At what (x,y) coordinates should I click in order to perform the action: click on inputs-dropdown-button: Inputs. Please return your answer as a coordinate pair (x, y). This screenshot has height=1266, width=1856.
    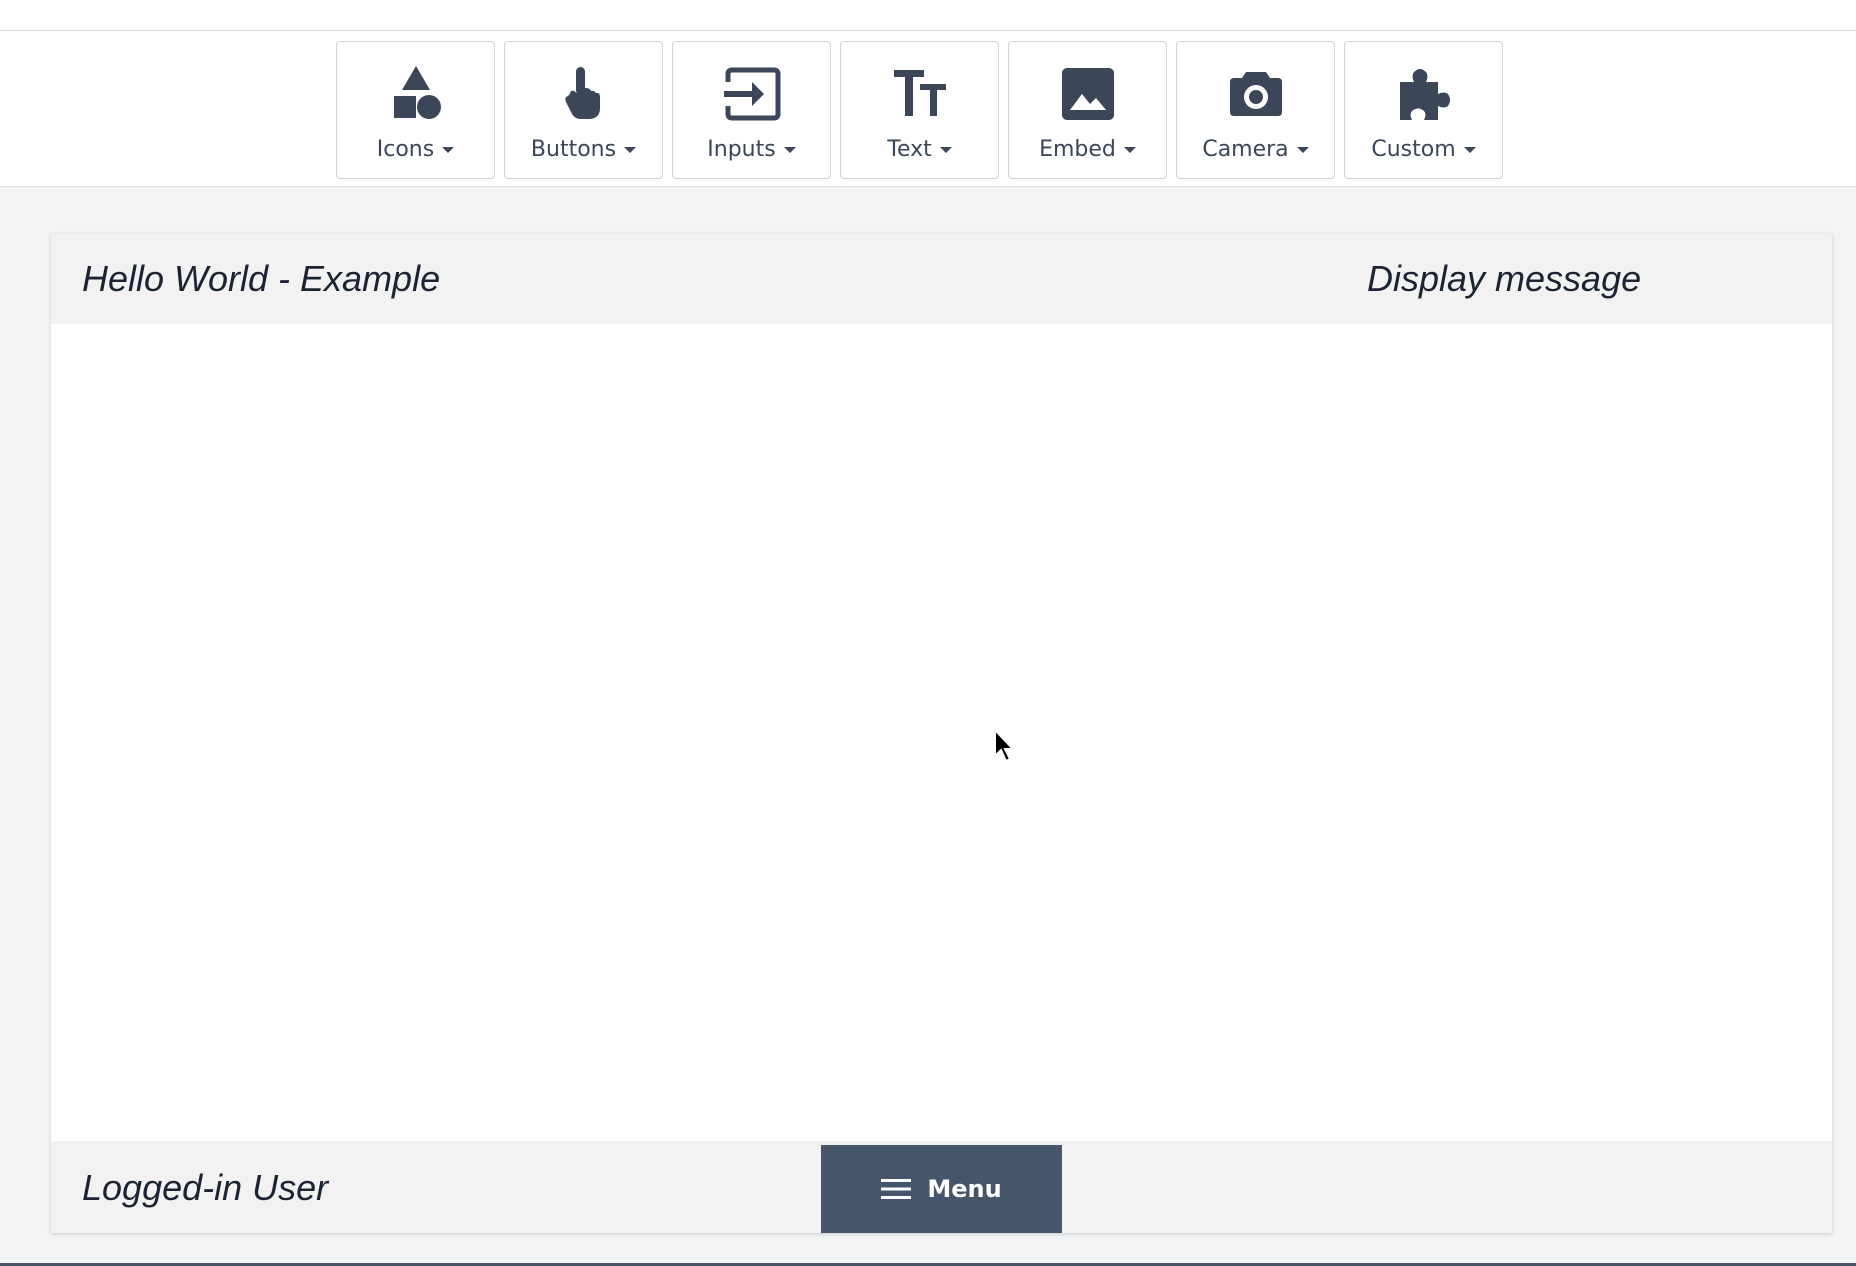
    Looking at the image, I should click on (751, 110).